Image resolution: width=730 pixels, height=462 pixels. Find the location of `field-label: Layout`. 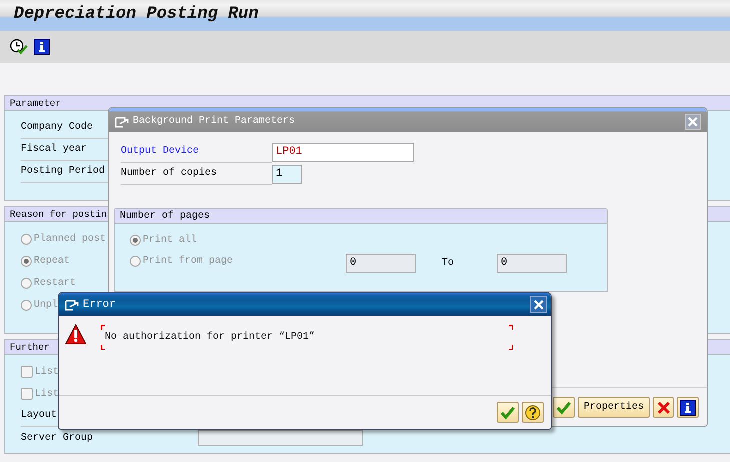

field-label: Layout is located at coordinates (39, 415).